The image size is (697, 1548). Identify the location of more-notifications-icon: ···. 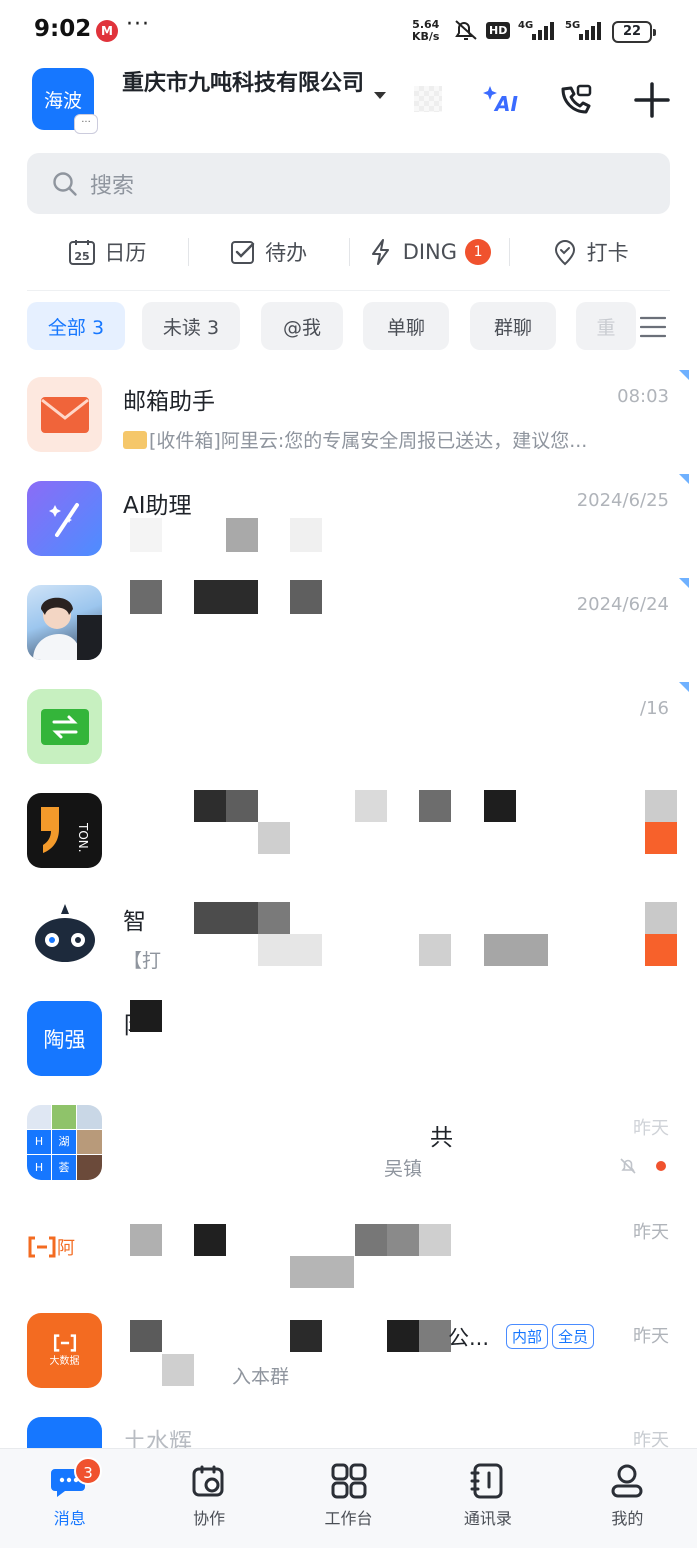
(138, 24).